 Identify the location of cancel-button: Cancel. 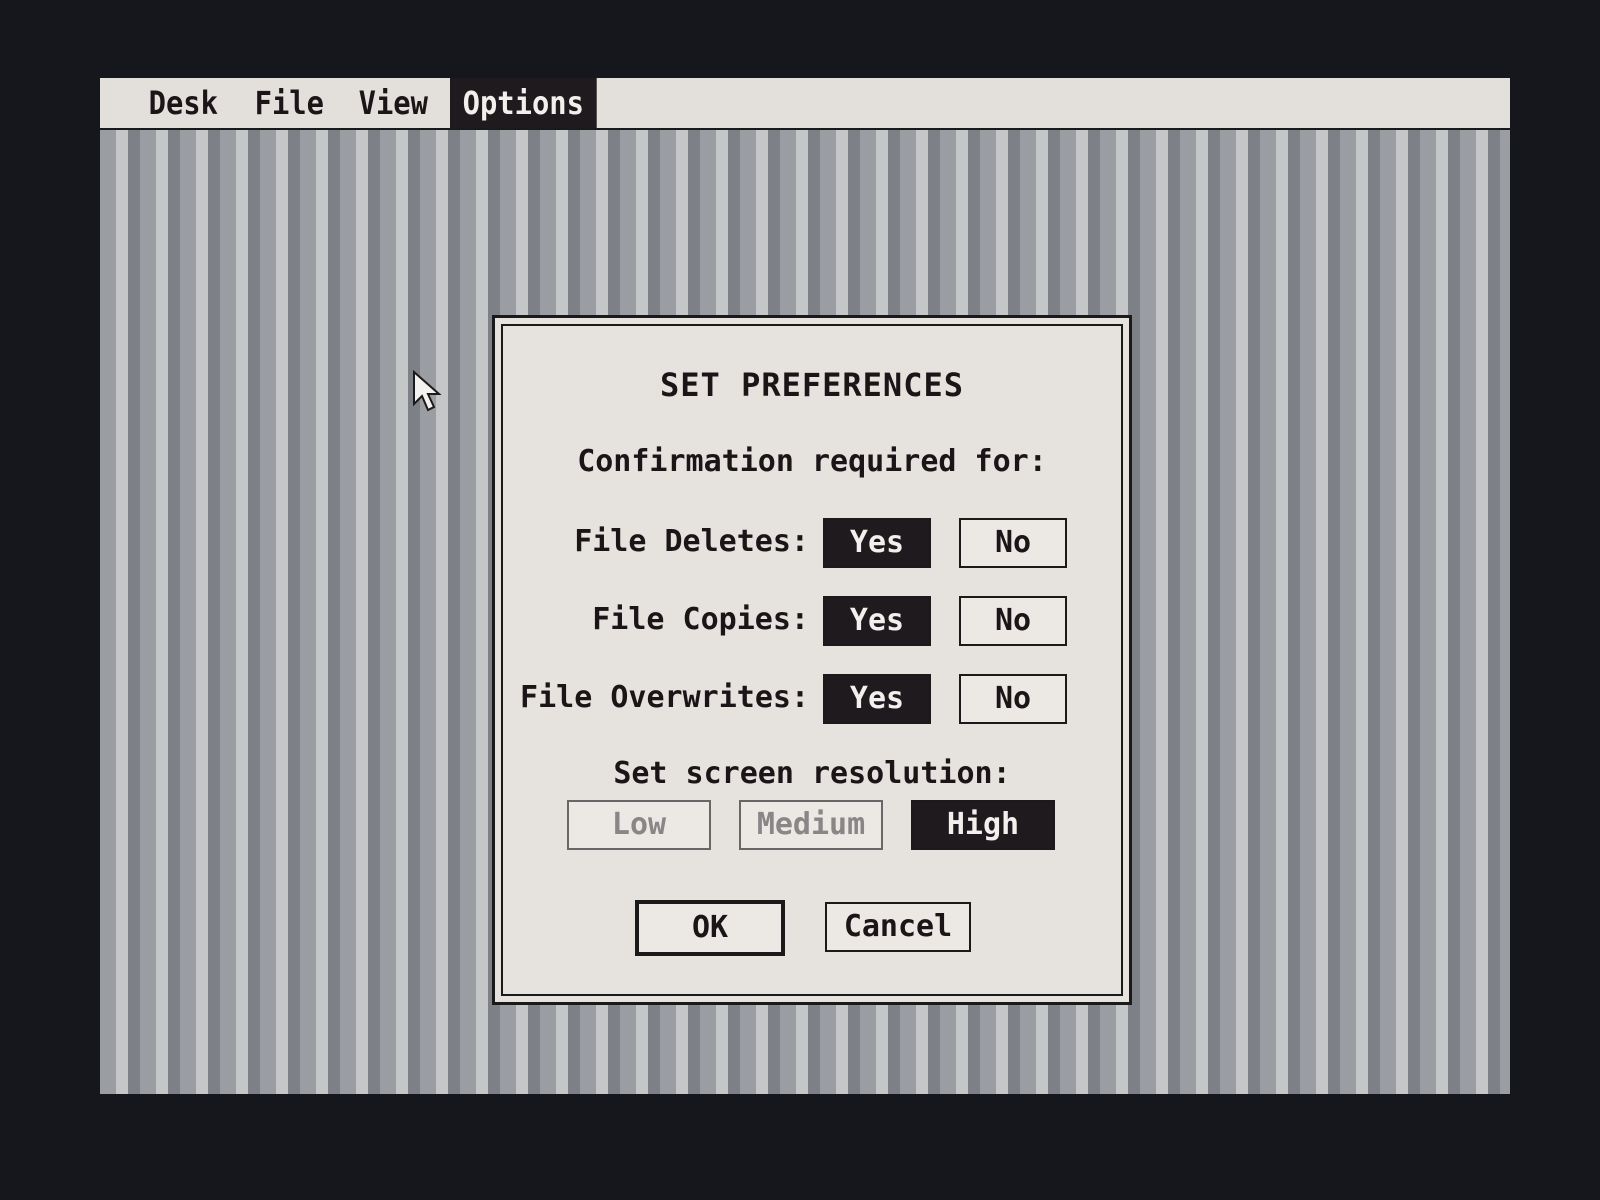
(898, 927).